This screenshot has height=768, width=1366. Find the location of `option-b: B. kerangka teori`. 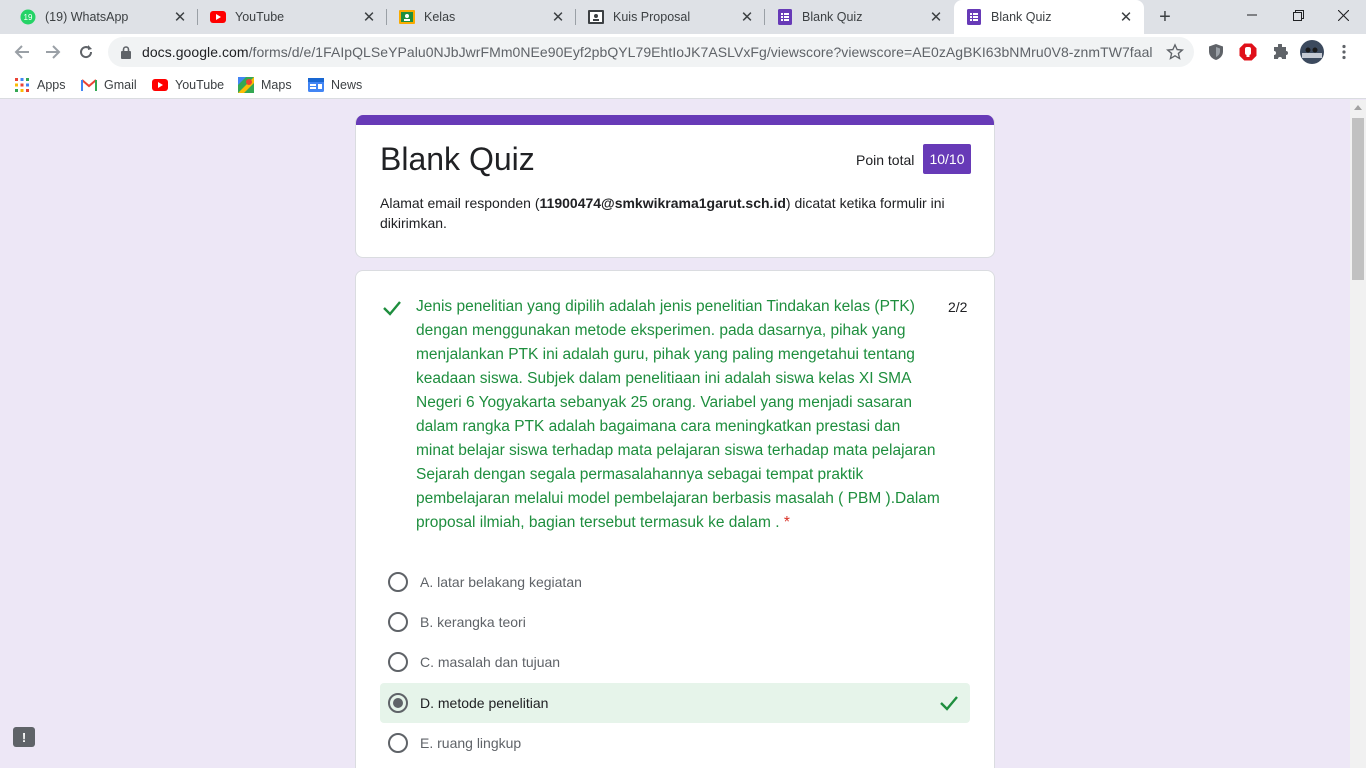

option-b: B. kerangka teori is located at coordinates (675, 622).